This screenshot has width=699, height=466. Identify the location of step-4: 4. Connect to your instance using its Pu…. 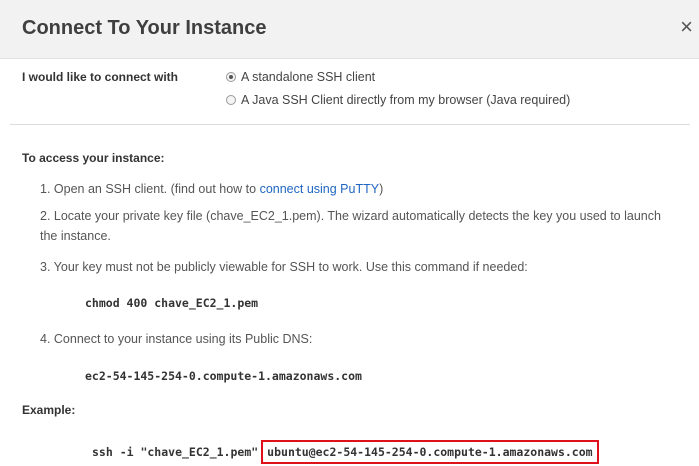
(176, 339).